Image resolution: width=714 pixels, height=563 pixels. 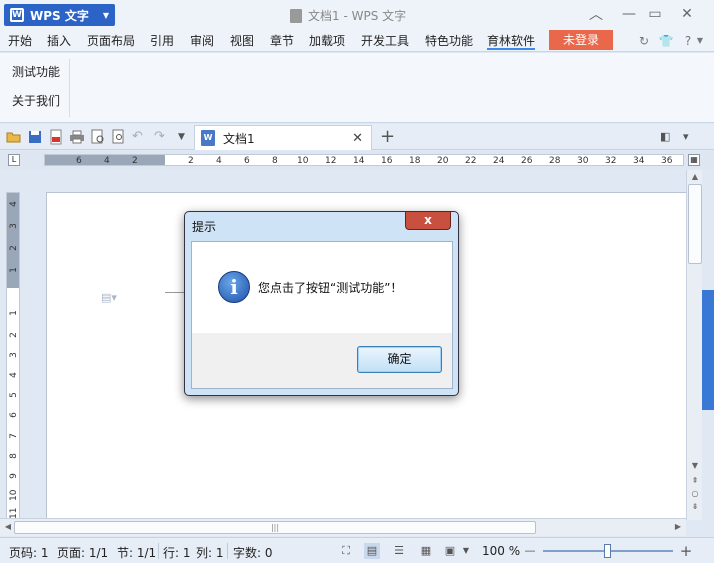 What do you see at coordinates (275, 161) in the screenshot?
I see `ruler-tick: 8` at bounding box center [275, 161].